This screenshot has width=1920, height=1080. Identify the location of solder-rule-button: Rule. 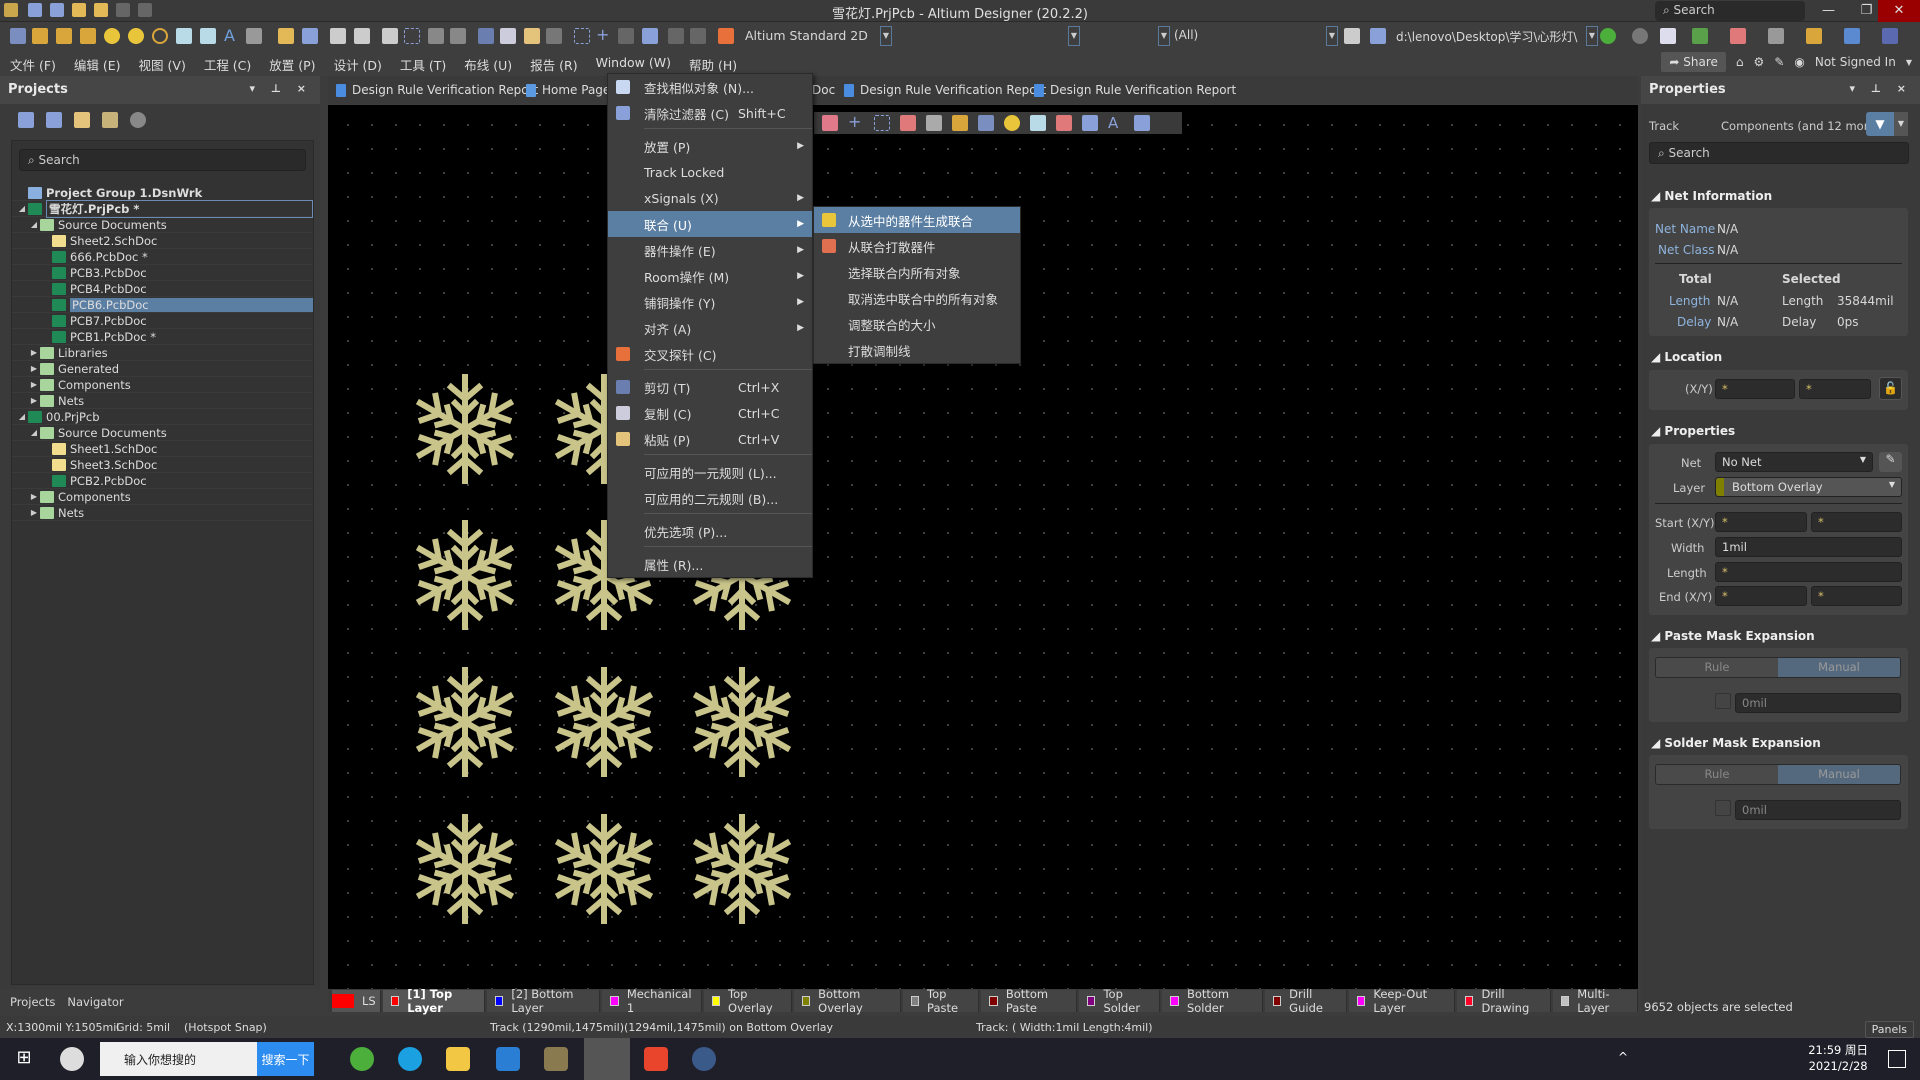
(1717, 774).